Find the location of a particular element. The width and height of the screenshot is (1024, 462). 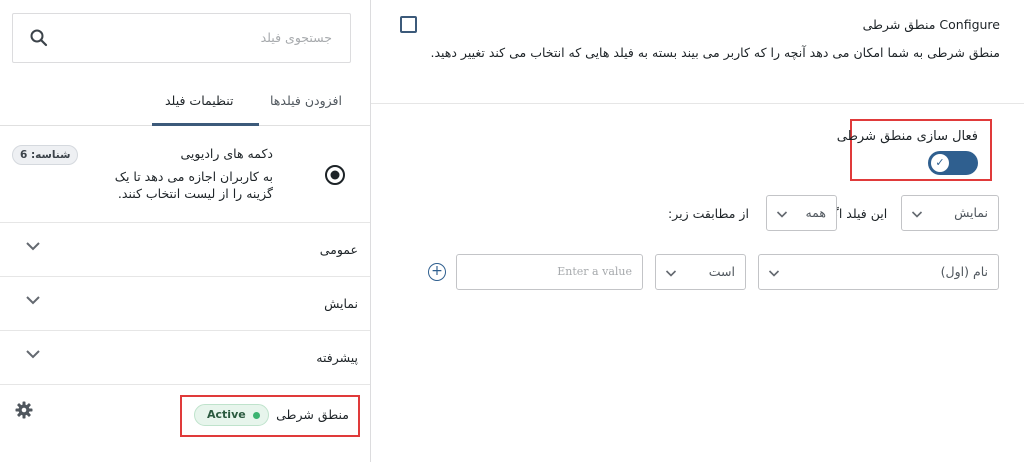

tab-add-fields: افزودن فیلدها is located at coordinates (306, 100).